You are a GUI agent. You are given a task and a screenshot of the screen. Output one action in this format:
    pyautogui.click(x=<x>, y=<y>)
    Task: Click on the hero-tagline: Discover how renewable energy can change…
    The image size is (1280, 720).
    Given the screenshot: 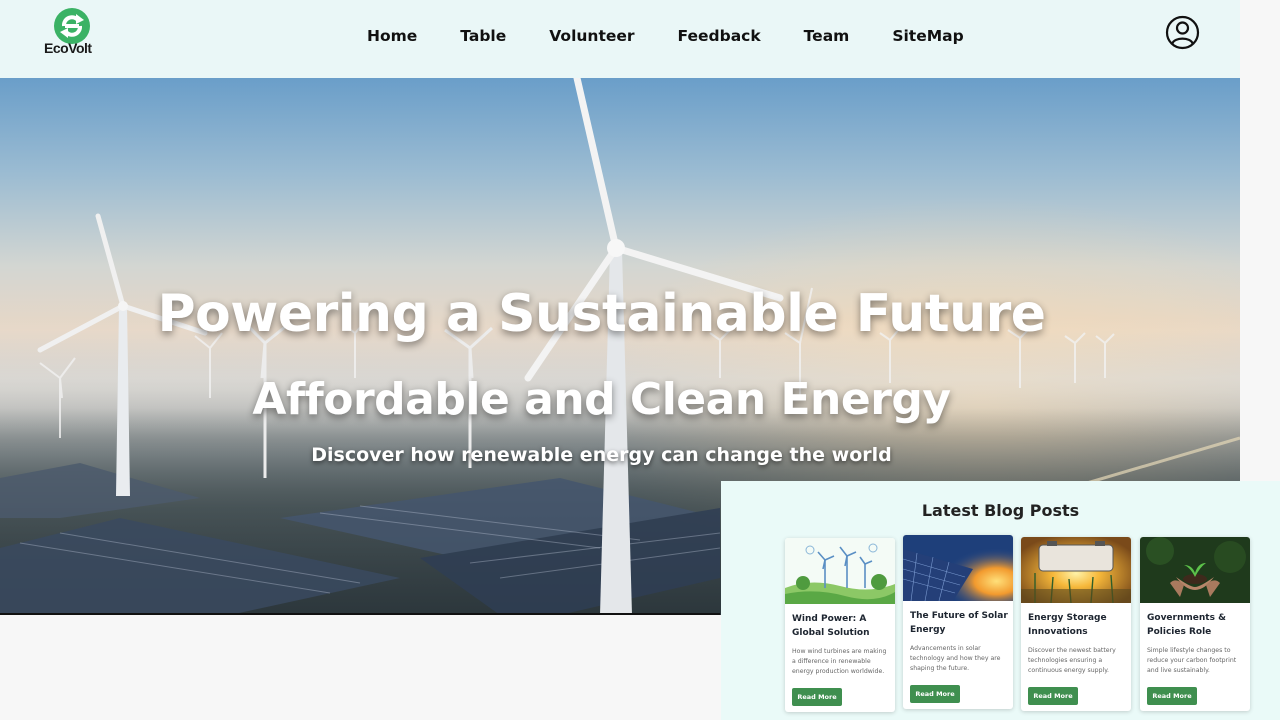 What is the action you would take?
    pyautogui.click(x=601, y=455)
    